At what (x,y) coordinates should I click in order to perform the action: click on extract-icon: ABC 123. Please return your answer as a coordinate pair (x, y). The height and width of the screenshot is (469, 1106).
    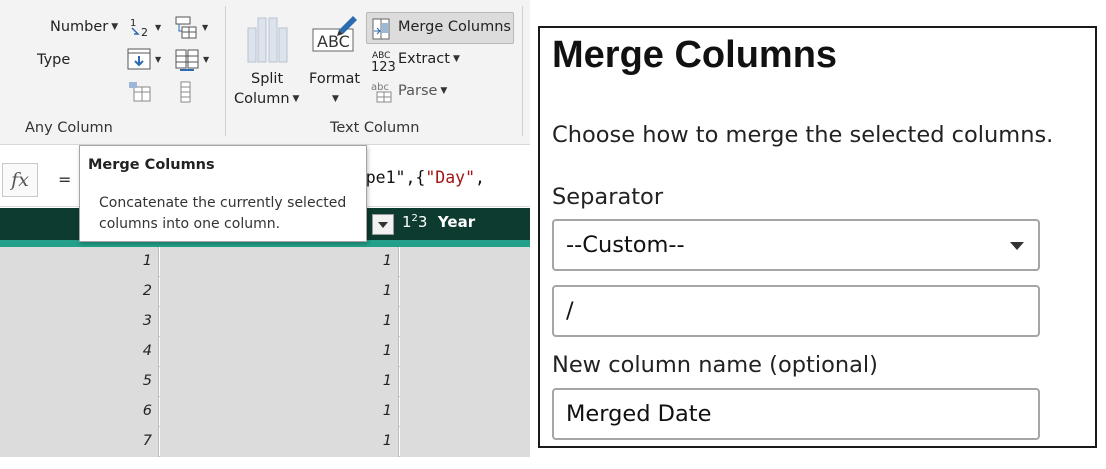
    Looking at the image, I should click on (383, 63).